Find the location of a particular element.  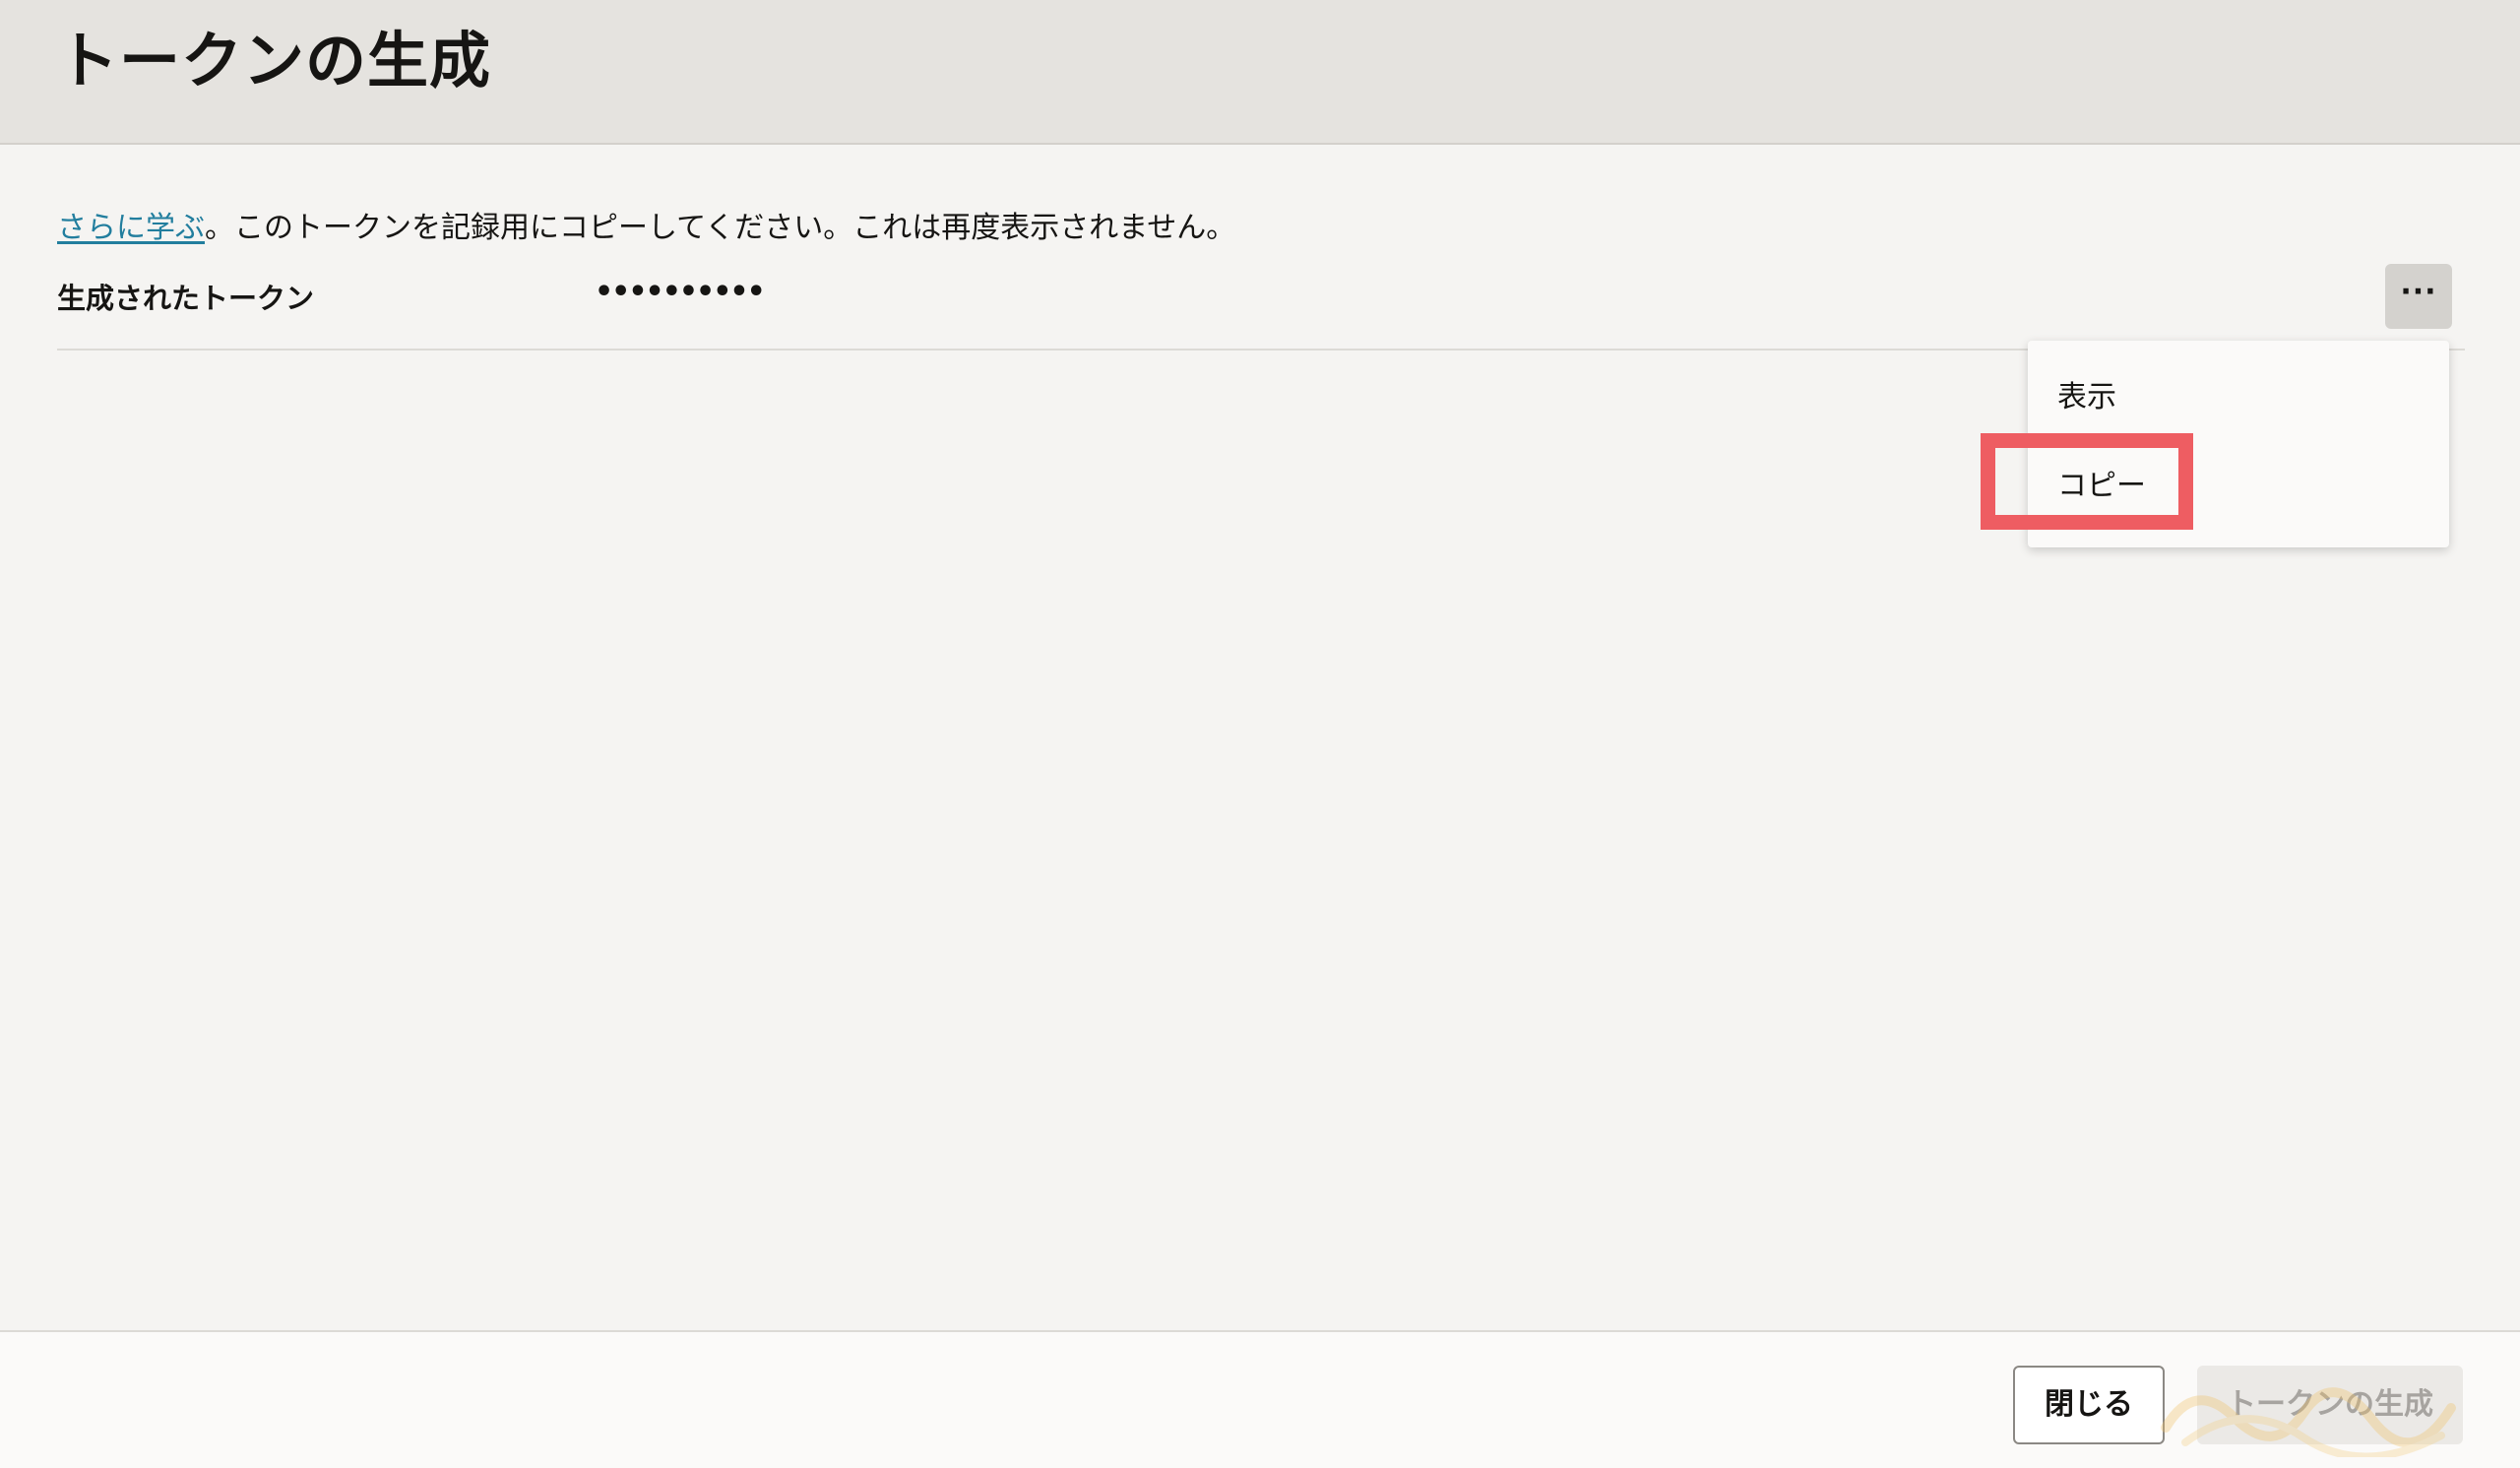

learn-more-link: さらに学ぶ is located at coordinates (131, 228).